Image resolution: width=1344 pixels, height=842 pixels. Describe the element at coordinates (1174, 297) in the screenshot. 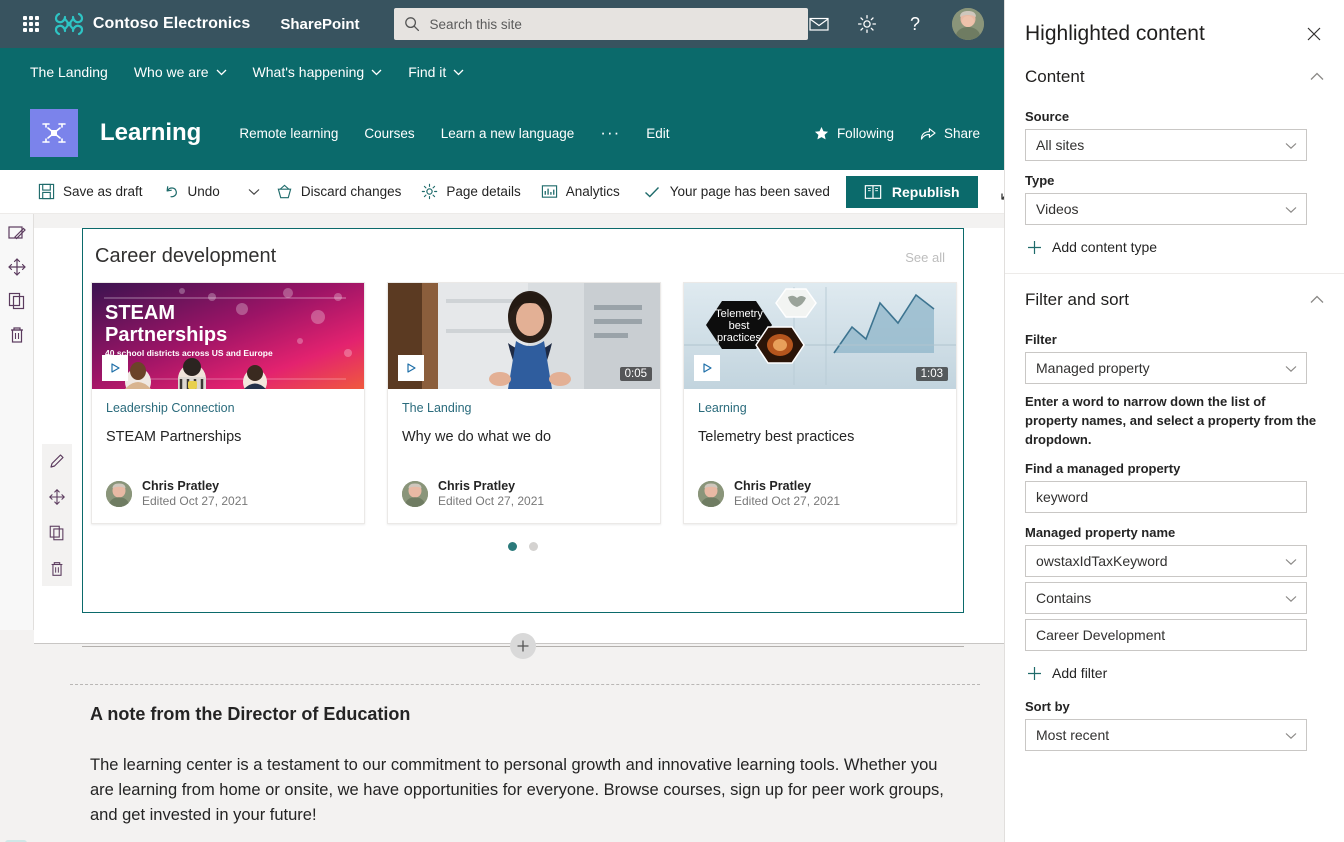

I see `accordion-filter-sort: Filter and sort` at that location.